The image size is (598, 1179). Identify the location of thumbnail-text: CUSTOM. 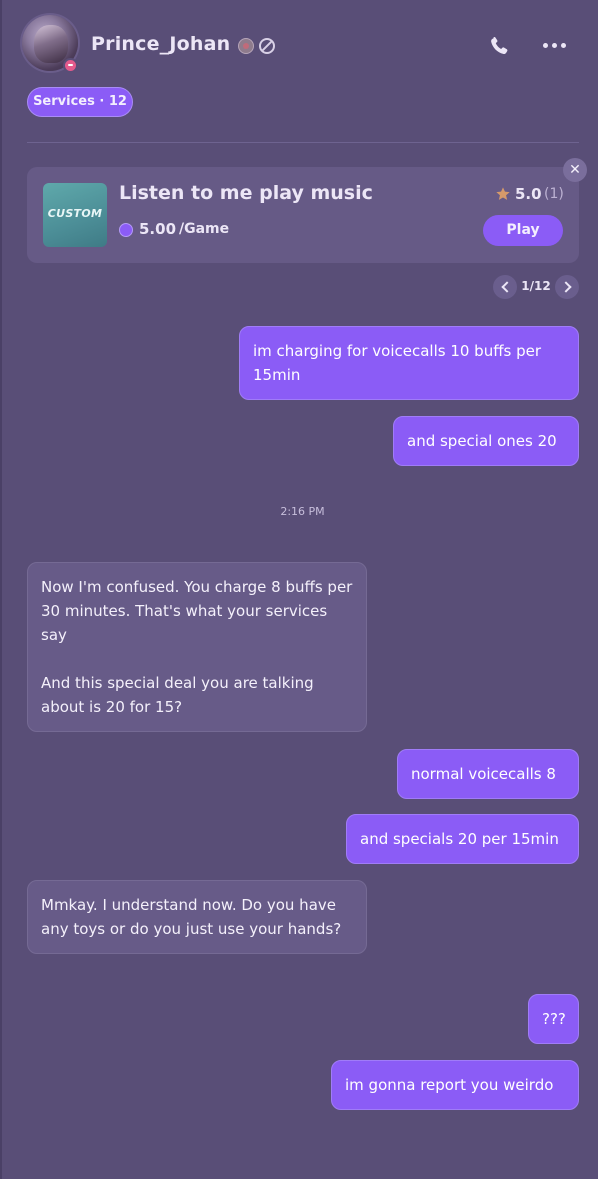
(75, 213).